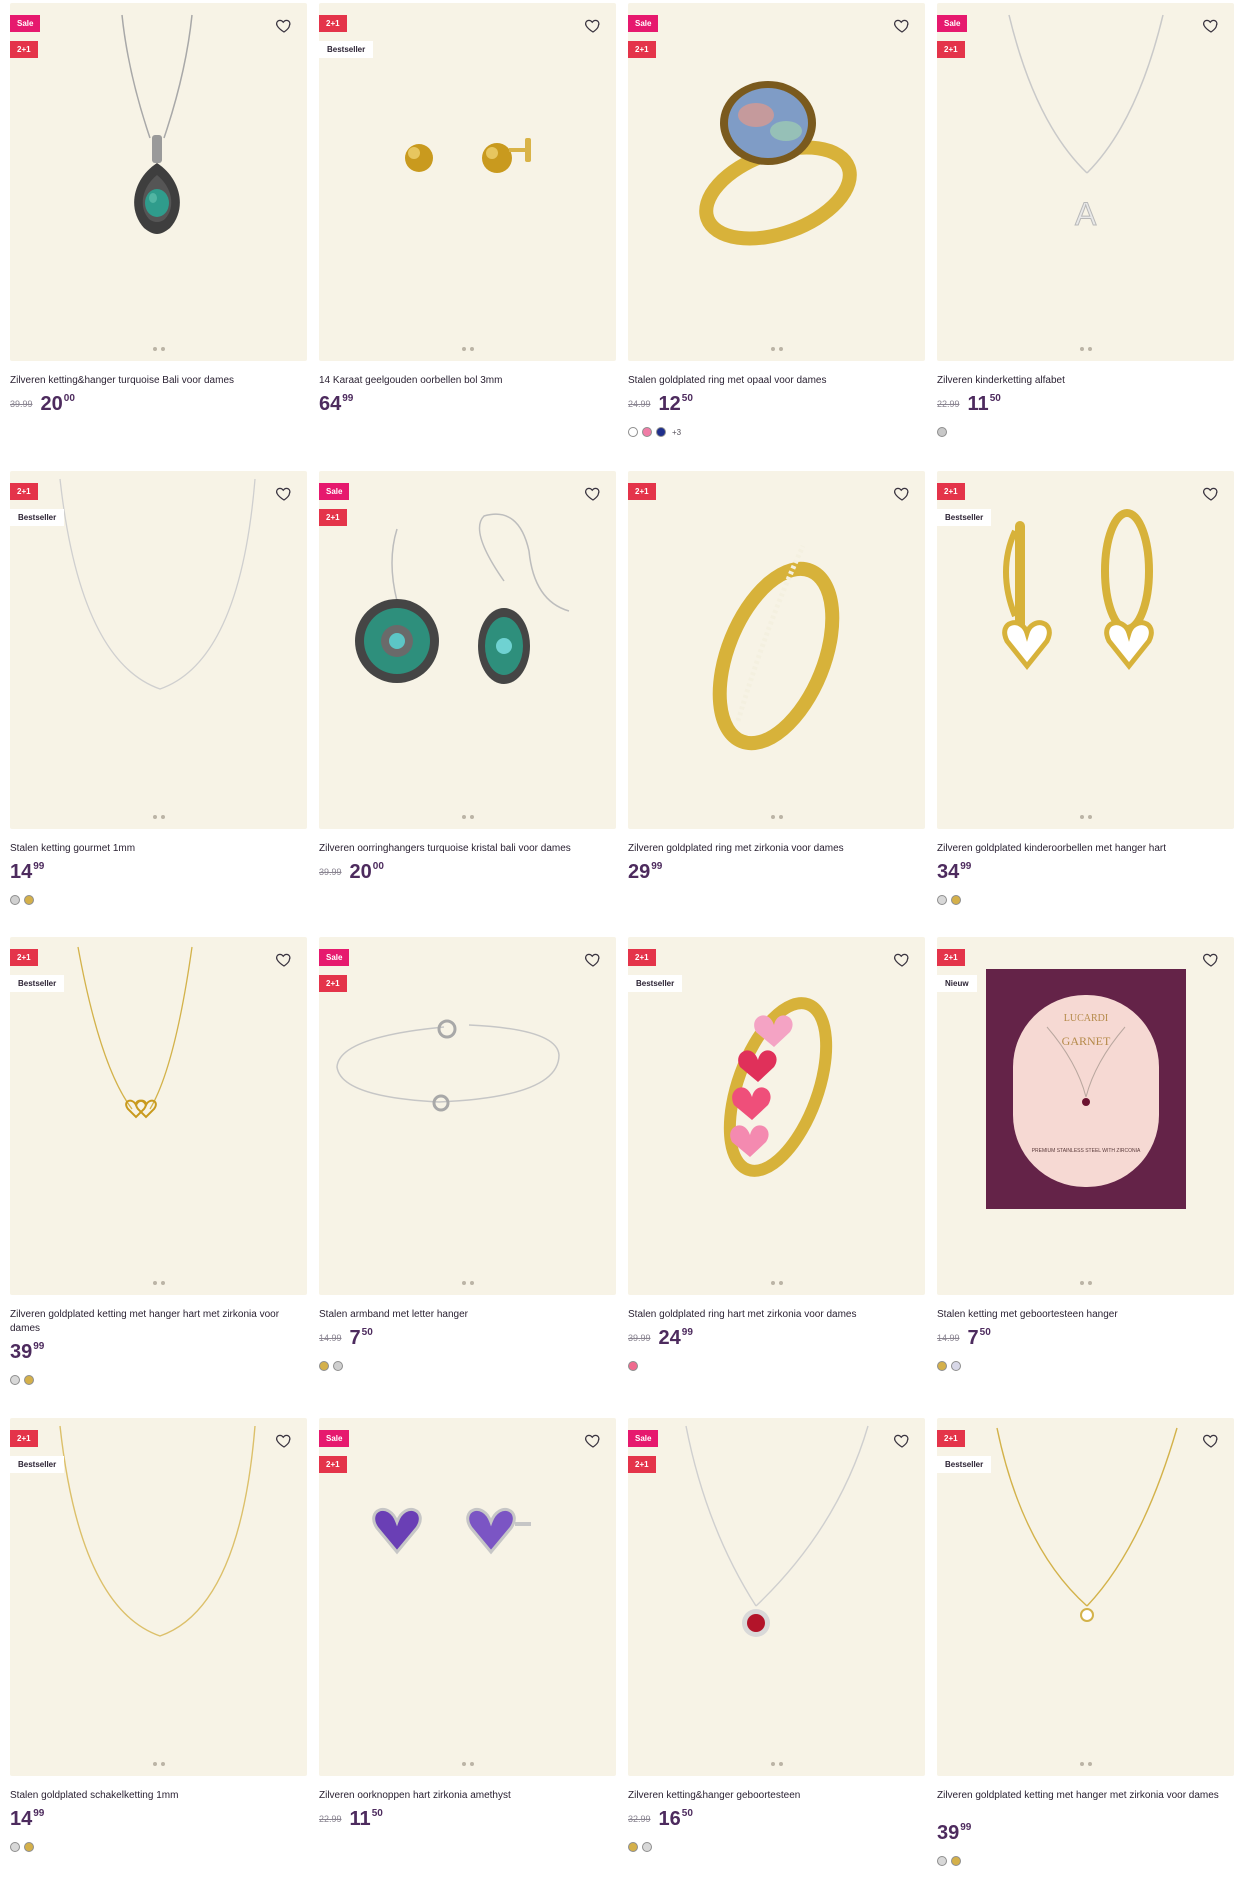  What do you see at coordinates (158, 1796) in the screenshot?
I see `product-title: Stalen goldplated schakelketting 1mm` at bounding box center [158, 1796].